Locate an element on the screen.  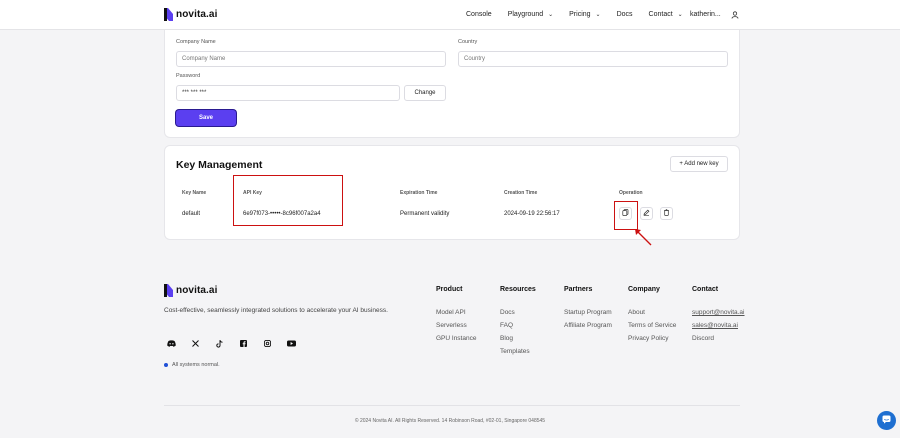
footer-col-resources: Resources is located at coordinates (518, 289).